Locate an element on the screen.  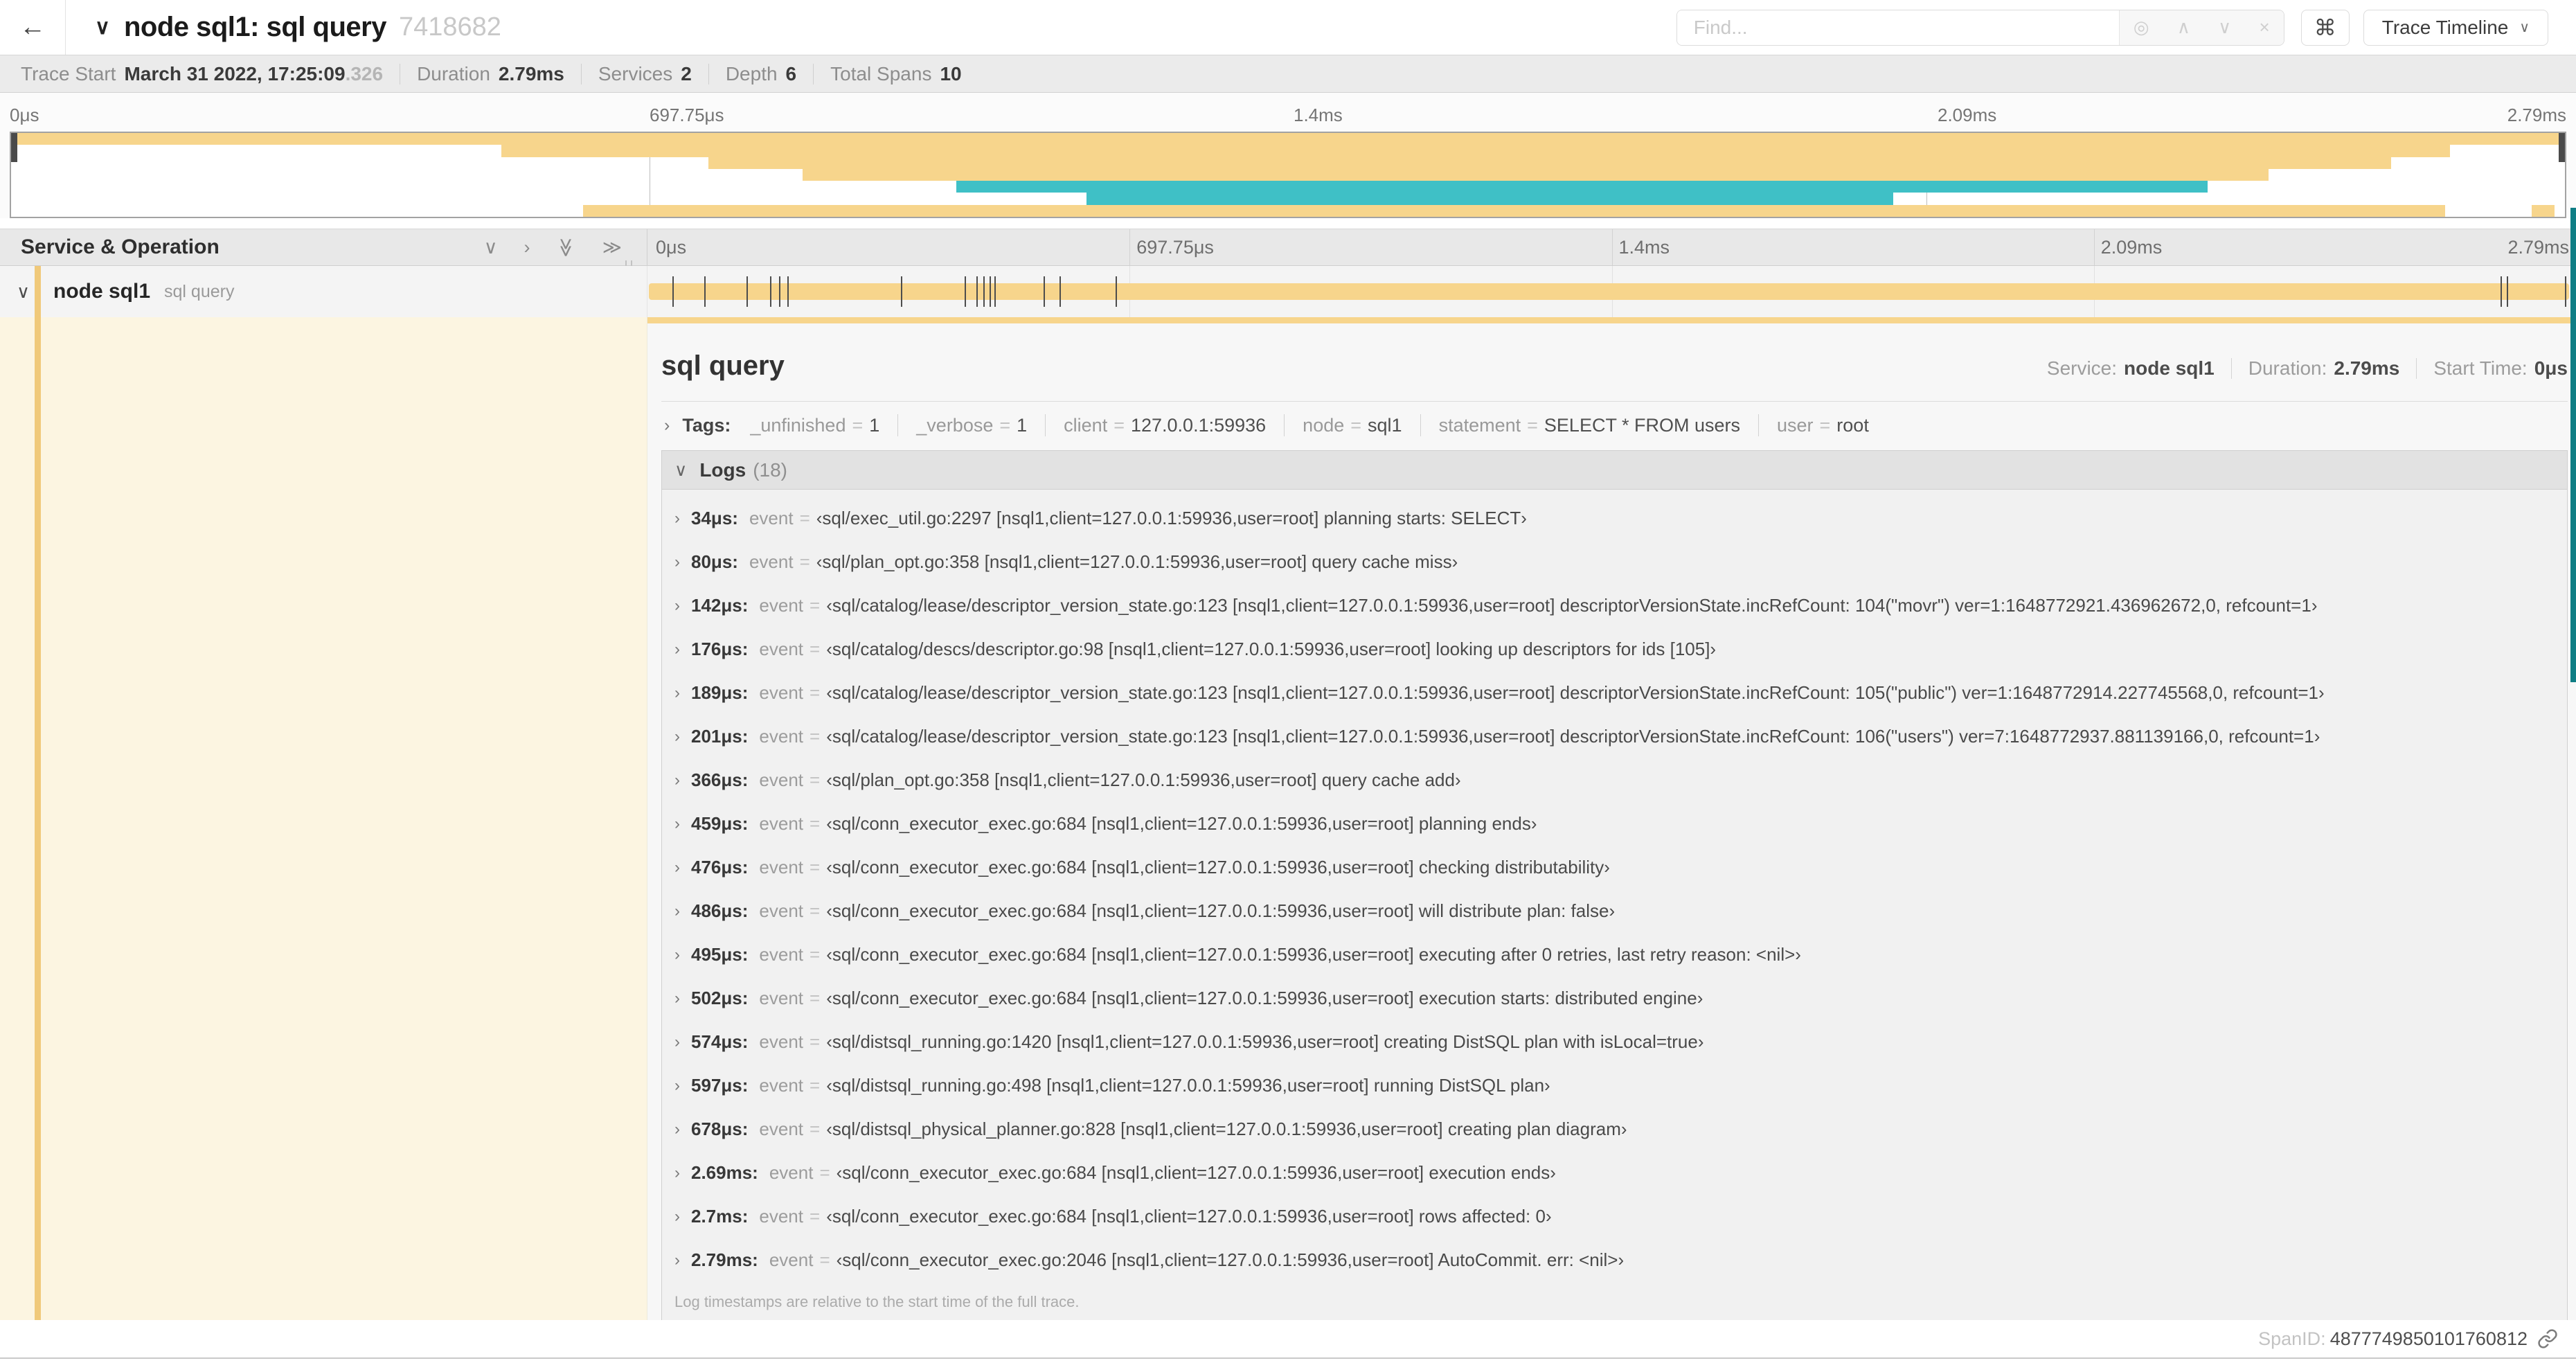
minimap-right-scrubber-handle is located at coordinates (2562, 147).